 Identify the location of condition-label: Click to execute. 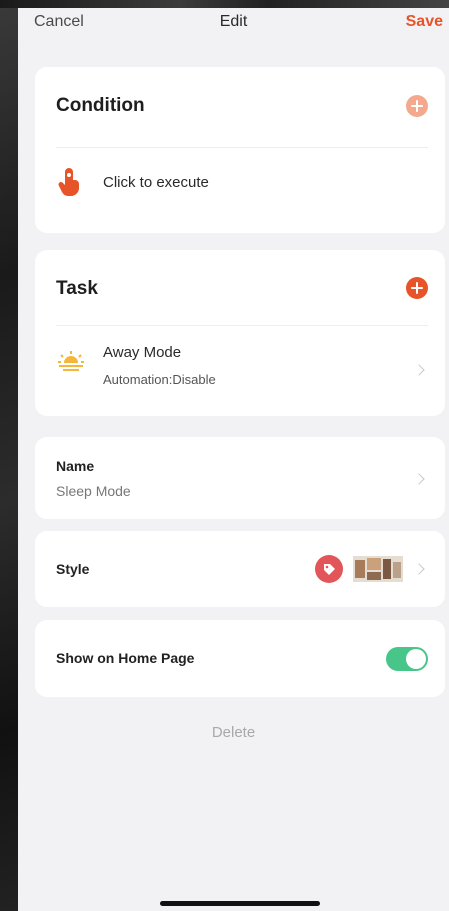
(156, 182).